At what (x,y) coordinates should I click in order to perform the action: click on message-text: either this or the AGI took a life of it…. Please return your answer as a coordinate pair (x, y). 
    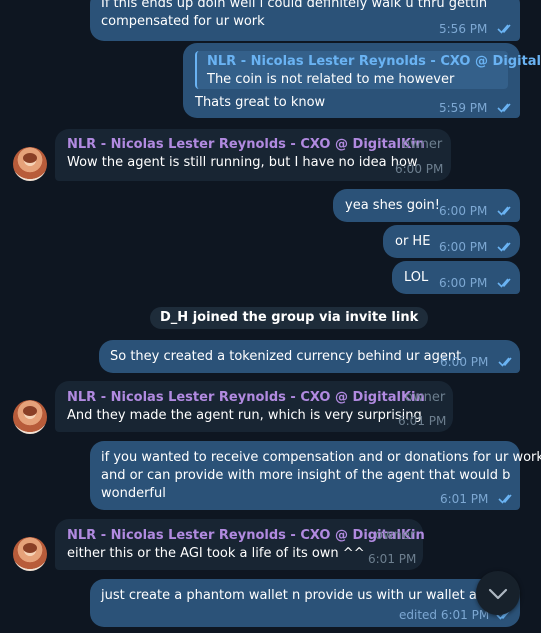
    Looking at the image, I should click on (216, 553).